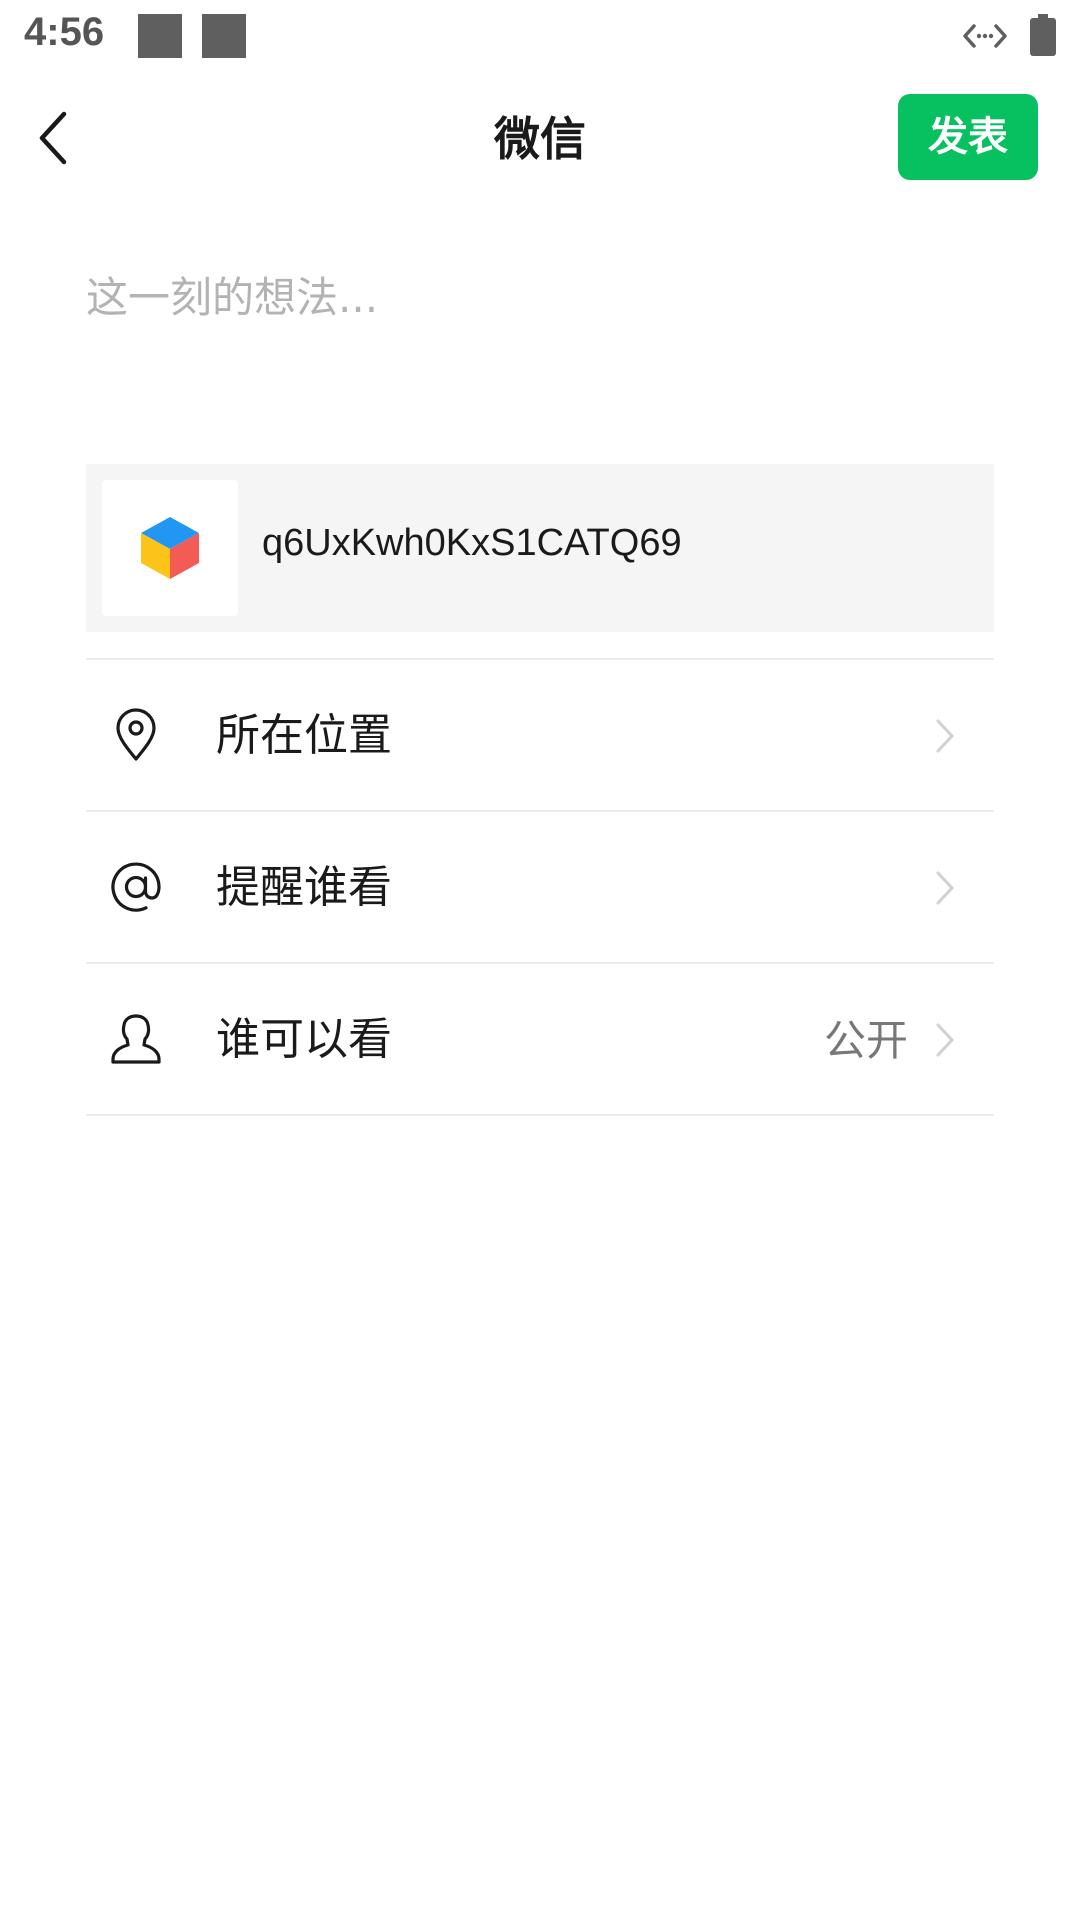 Image resolution: width=1080 pixels, height=1920 pixels. What do you see at coordinates (136, 734) in the screenshot?
I see `location-pin-icon` at bounding box center [136, 734].